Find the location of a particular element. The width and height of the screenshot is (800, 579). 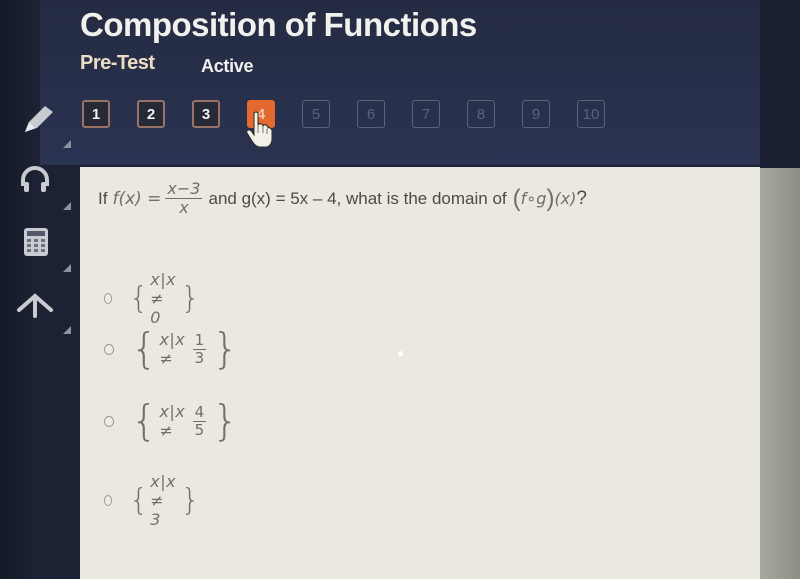

answer-option-3: { x|x ≠ 4 5 } is located at coordinates (171, 421).